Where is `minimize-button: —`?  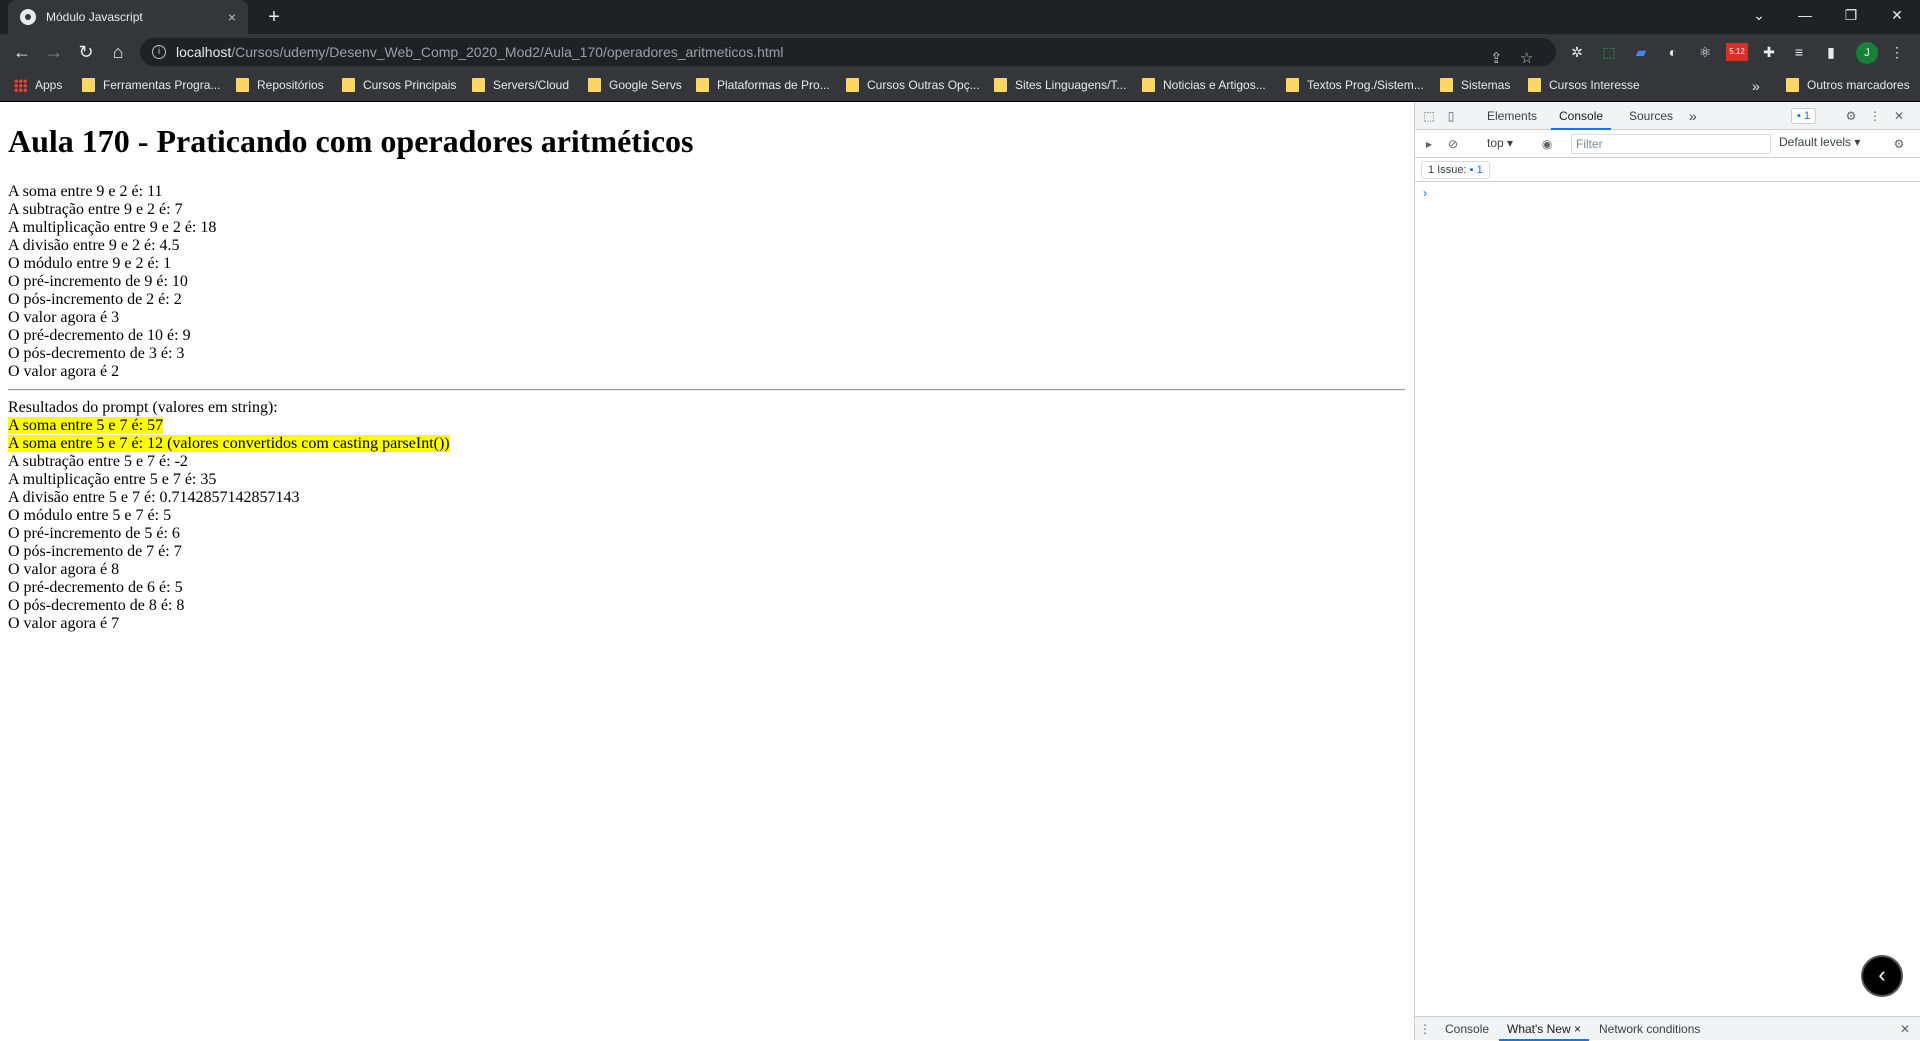
minimize-button: — is located at coordinates (1805, 15).